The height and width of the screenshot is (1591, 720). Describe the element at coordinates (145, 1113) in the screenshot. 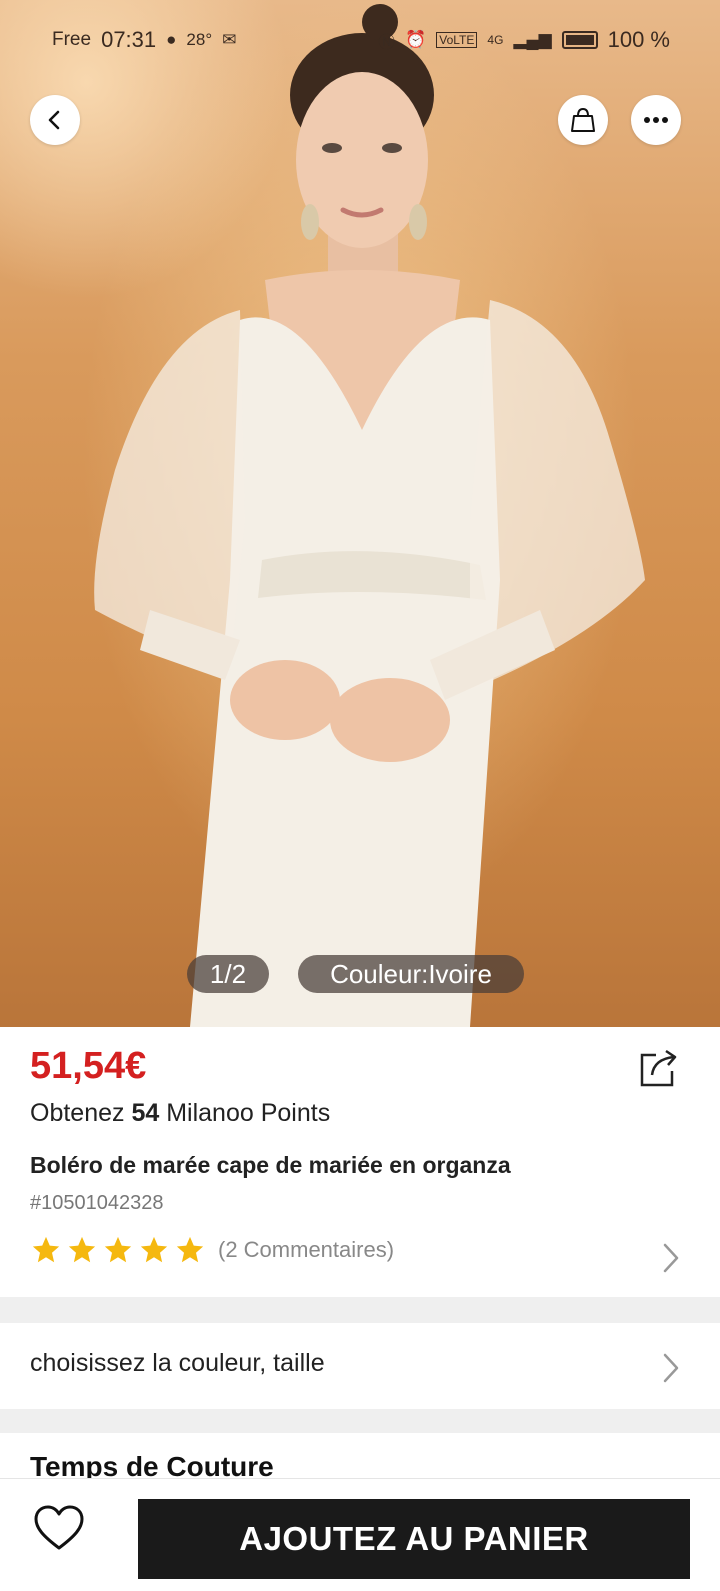

I see `points-value: 54` at that location.